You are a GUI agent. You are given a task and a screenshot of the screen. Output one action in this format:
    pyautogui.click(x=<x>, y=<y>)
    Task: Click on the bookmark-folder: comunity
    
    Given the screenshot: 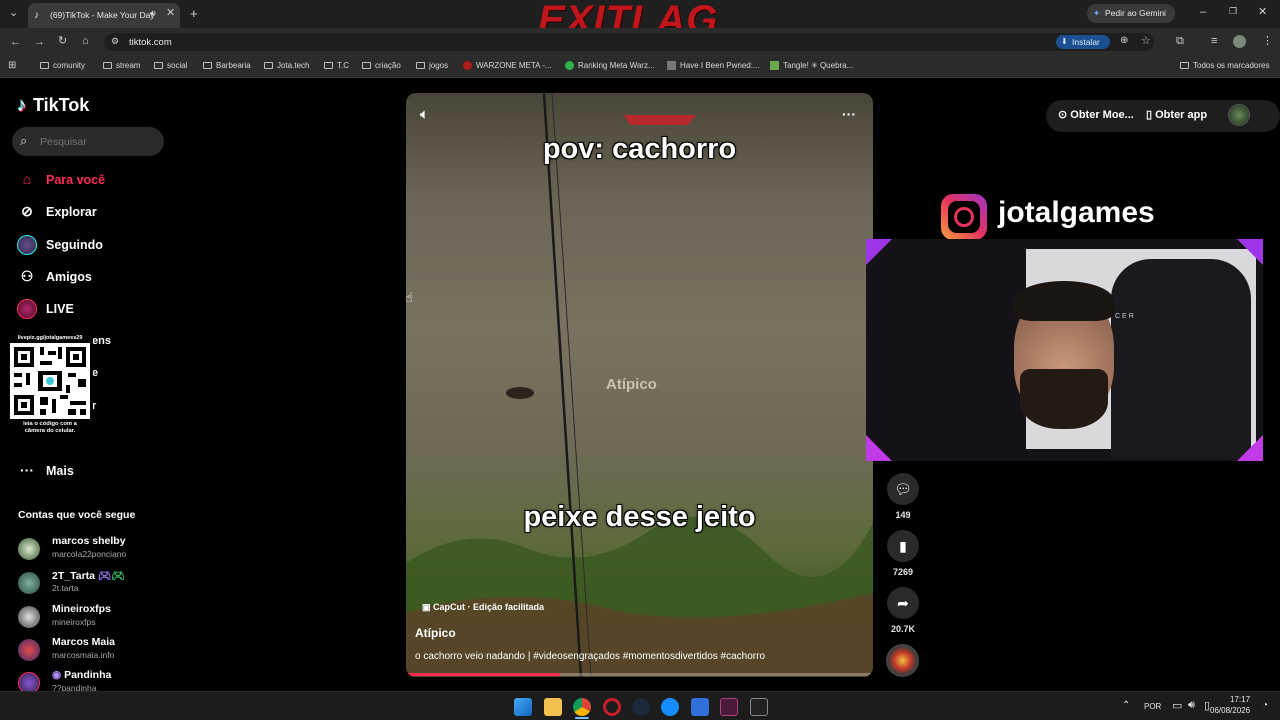 What is the action you would take?
    pyautogui.click(x=62, y=66)
    